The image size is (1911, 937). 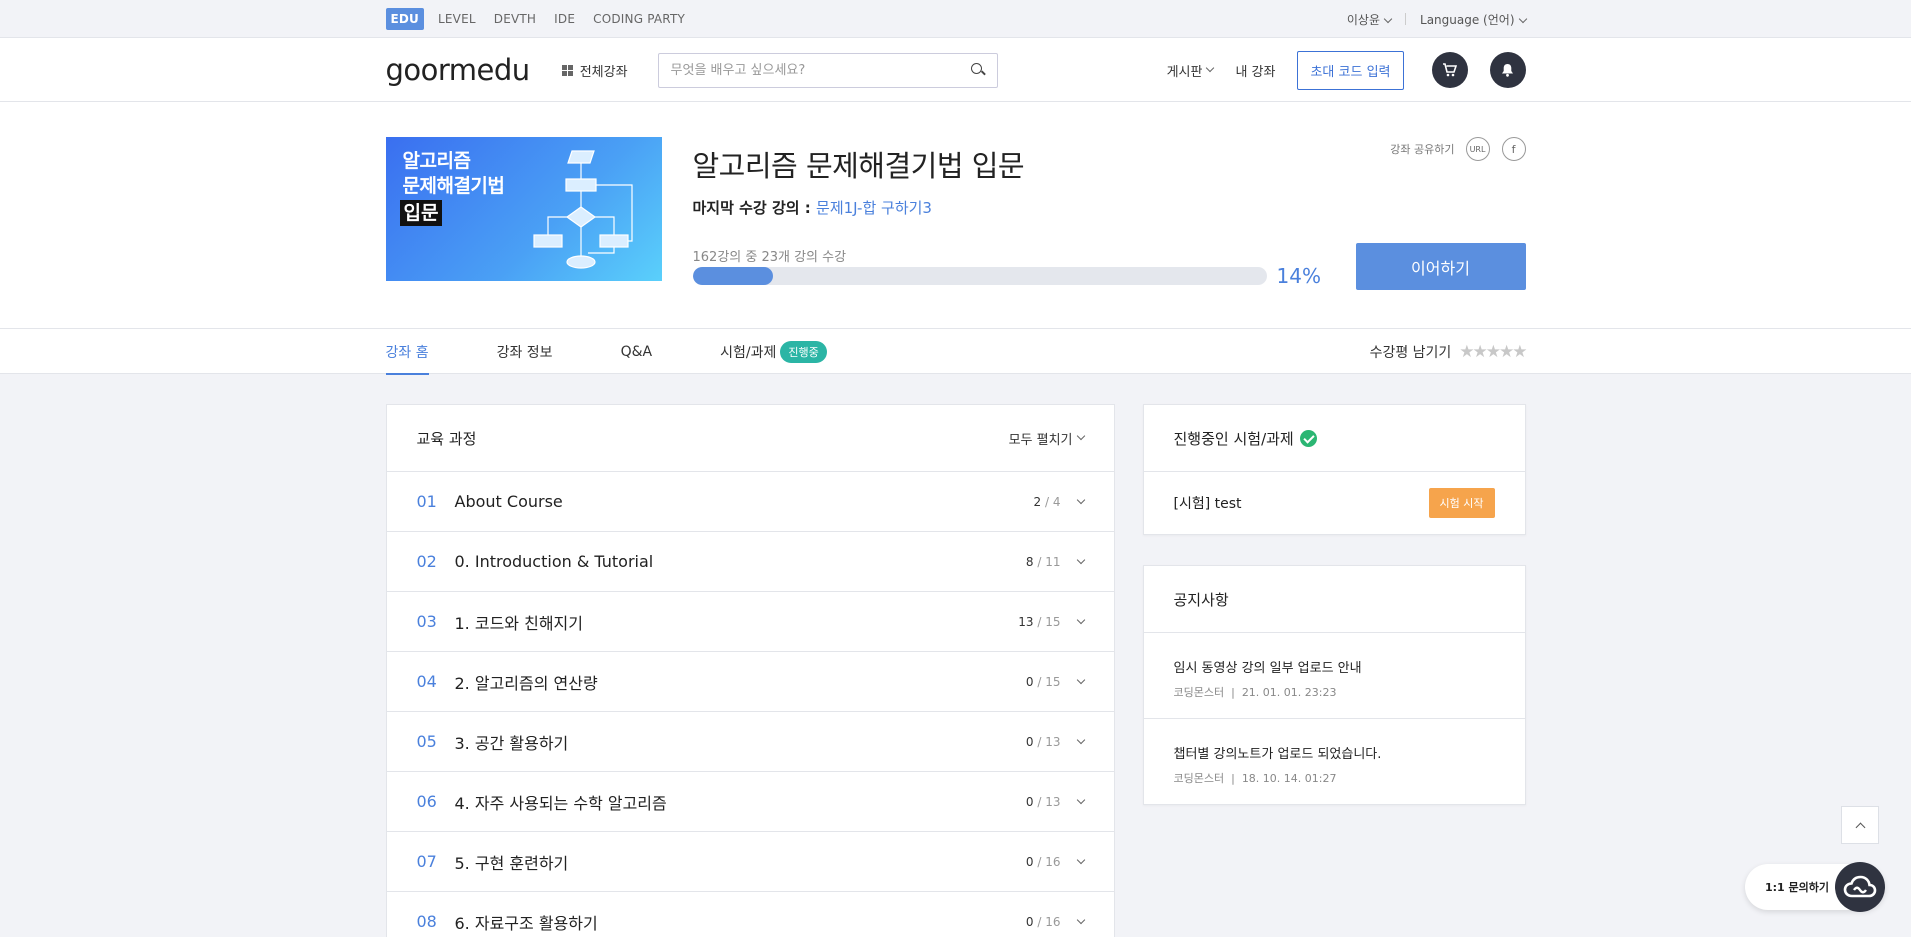 What do you see at coordinates (750, 914) in the screenshot?
I see `curriculum-section: 08 6. 자료구조 활용하기 0 / 16` at bounding box center [750, 914].